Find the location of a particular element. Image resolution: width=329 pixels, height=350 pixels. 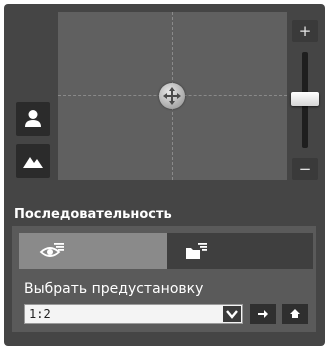

landscape-icon is located at coordinates (33, 162).